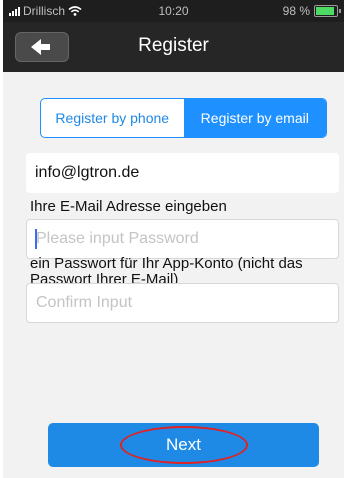 The width and height of the screenshot is (348, 478). I want to click on tab-register-by-email: Register by email, so click(254, 118).